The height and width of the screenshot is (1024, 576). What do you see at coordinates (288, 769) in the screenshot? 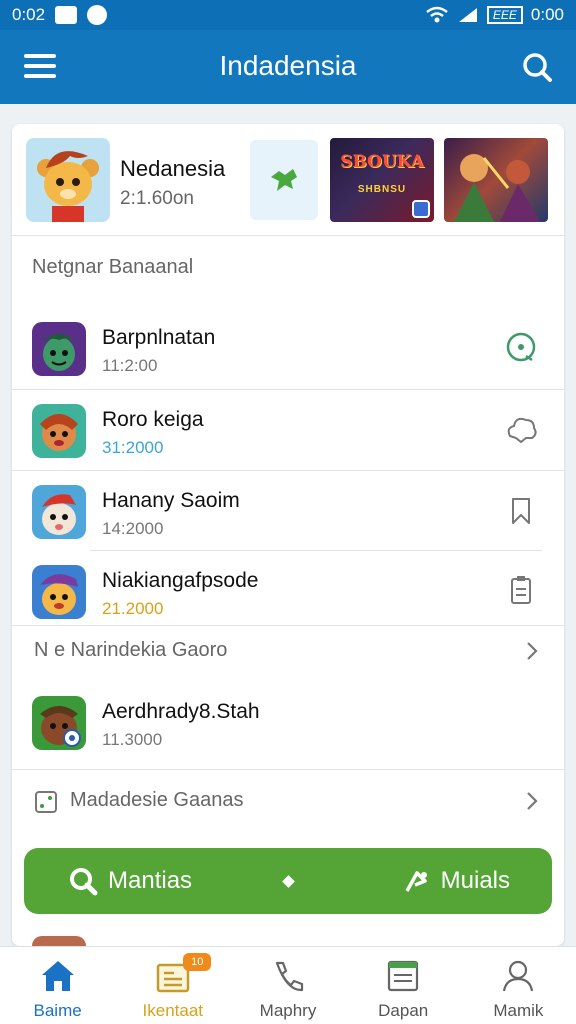
I see `divider` at bounding box center [288, 769].